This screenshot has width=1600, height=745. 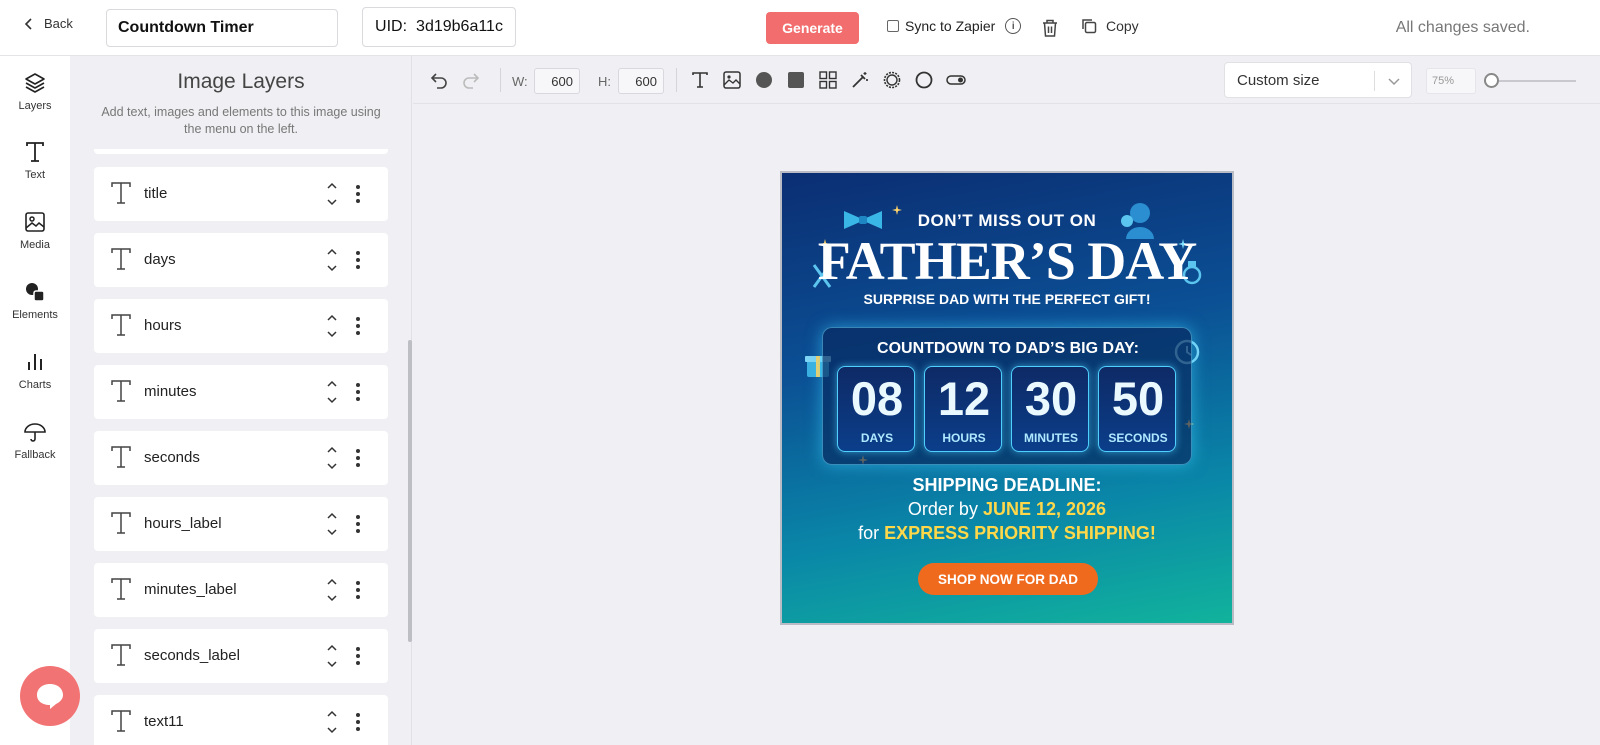 What do you see at coordinates (860, 80) in the screenshot?
I see `magic-wand-icon` at bounding box center [860, 80].